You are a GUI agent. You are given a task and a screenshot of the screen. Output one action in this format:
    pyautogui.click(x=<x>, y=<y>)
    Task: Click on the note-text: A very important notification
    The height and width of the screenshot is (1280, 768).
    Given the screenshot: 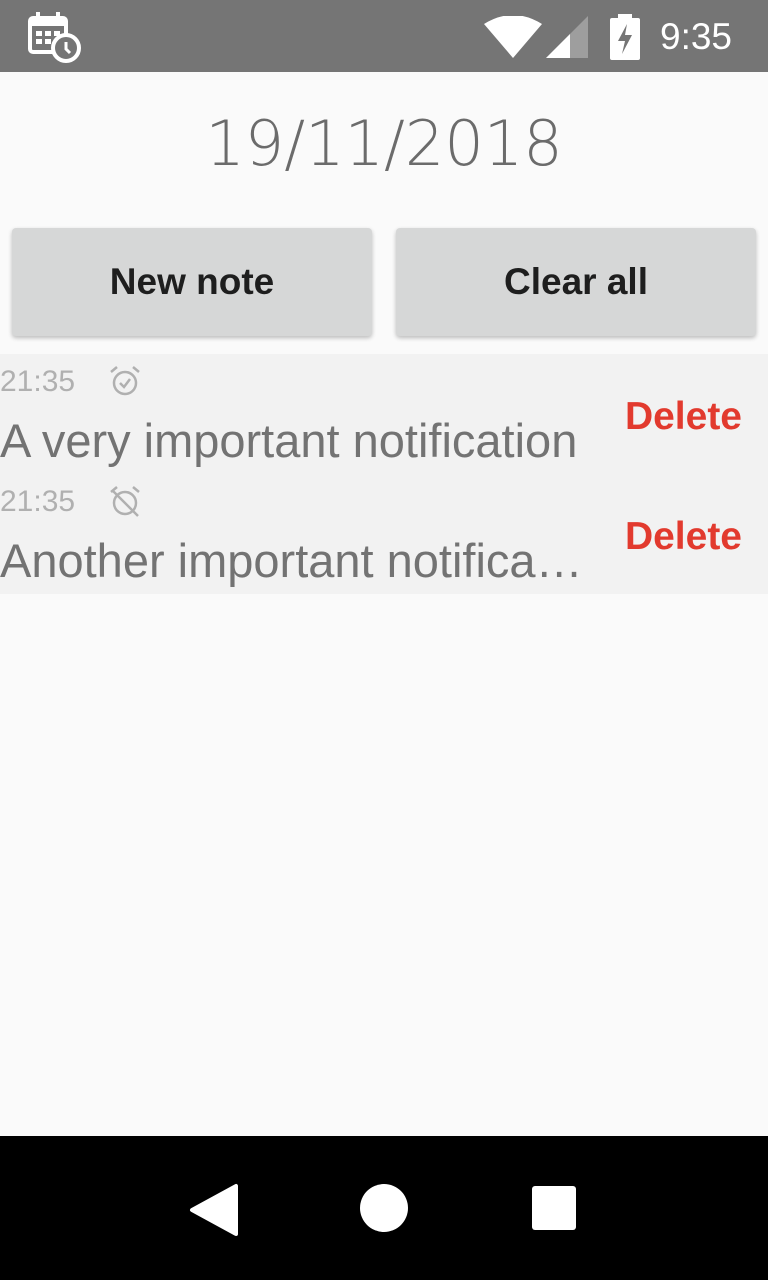 What is the action you would take?
    pyautogui.click(x=289, y=440)
    